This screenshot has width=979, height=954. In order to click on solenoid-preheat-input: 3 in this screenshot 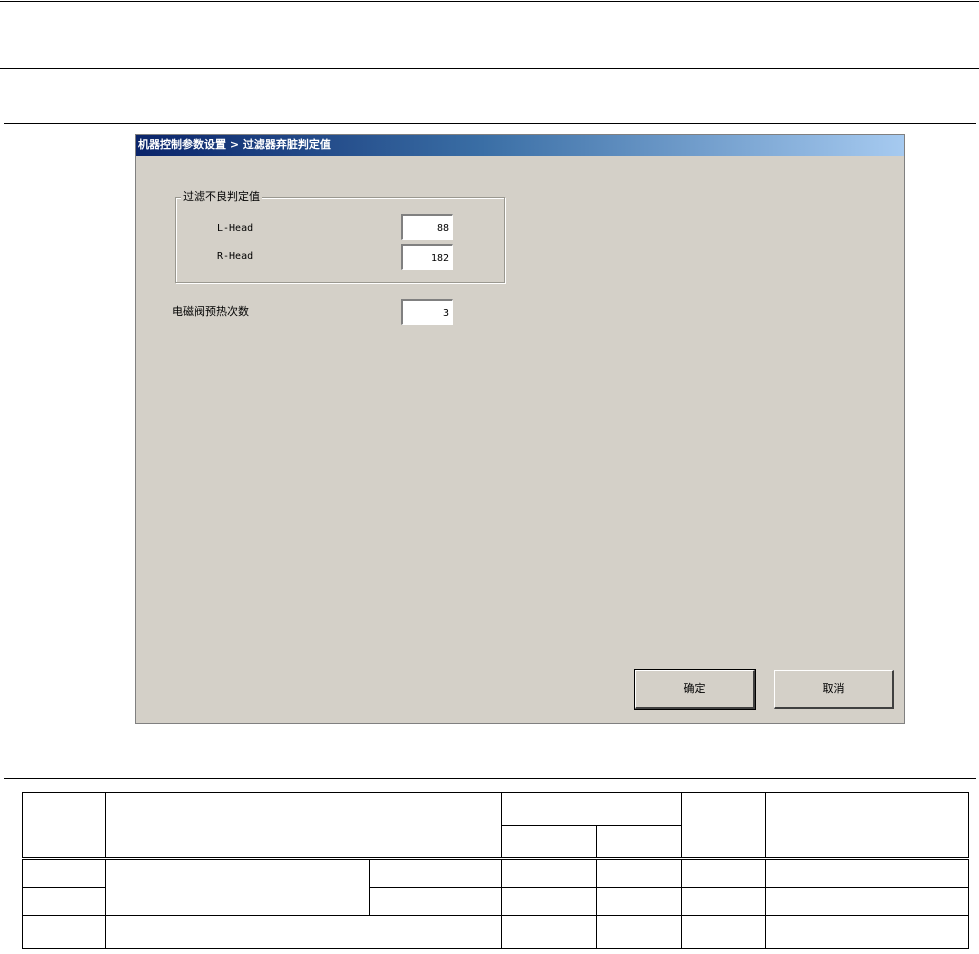, I will do `click(427, 312)`.